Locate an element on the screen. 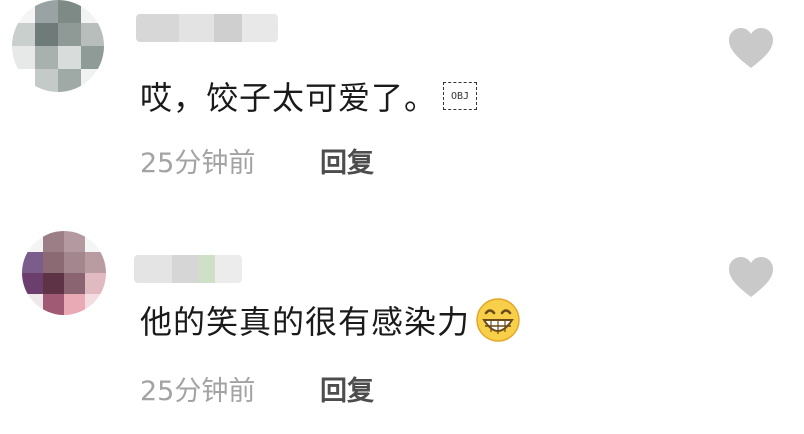 This screenshot has width=804, height=434. object-replacement-marker: OBJ is located at coordinates (460, 96).